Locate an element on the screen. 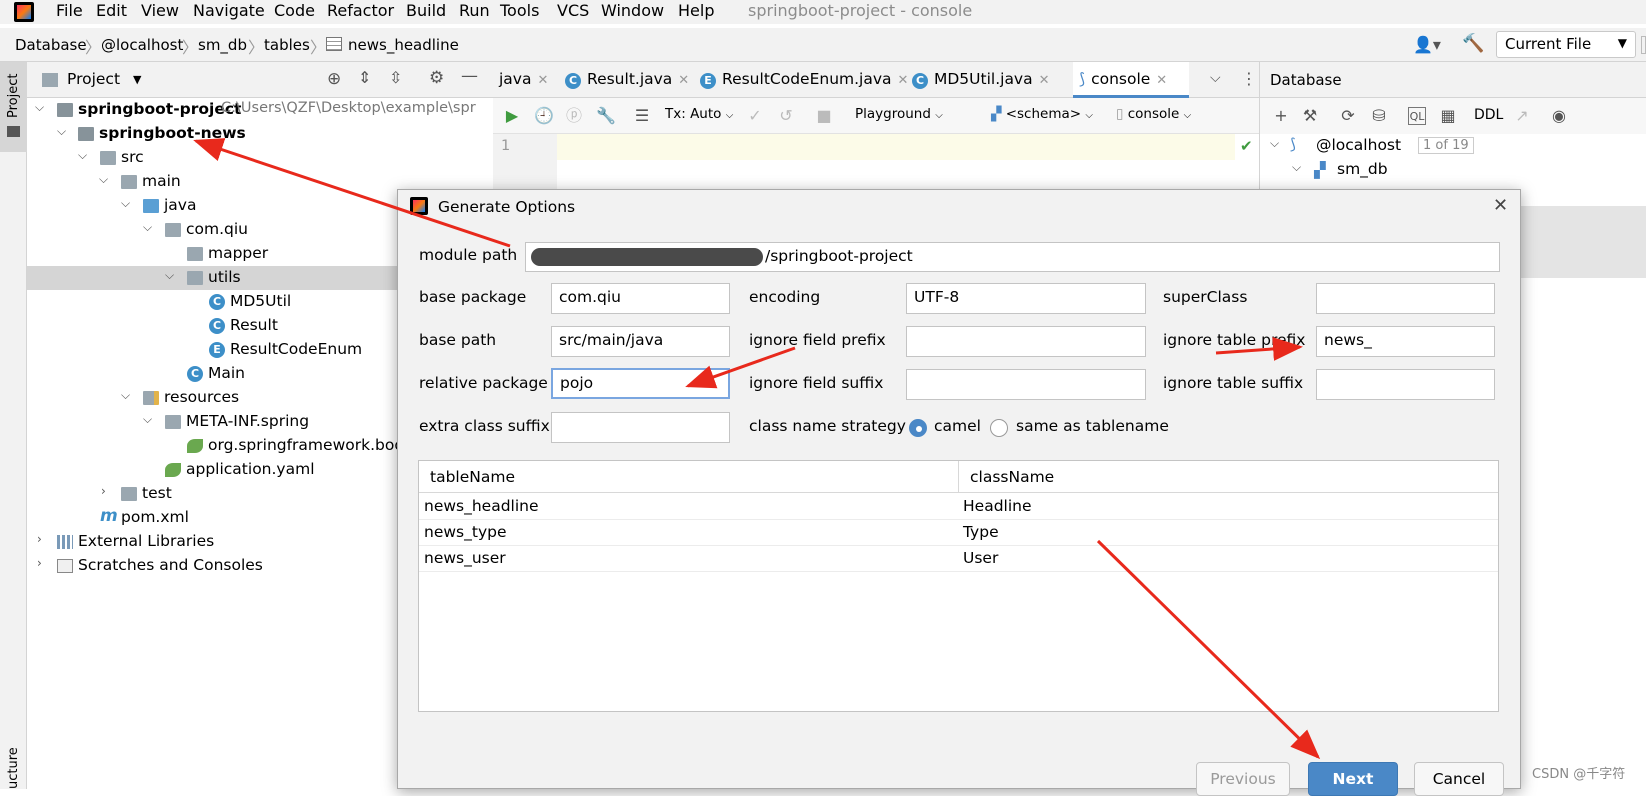 Image resolution: width=1646 pixels, height=796 pixels. ignore-field-prefix-input is located at coordinates (1026, 341).